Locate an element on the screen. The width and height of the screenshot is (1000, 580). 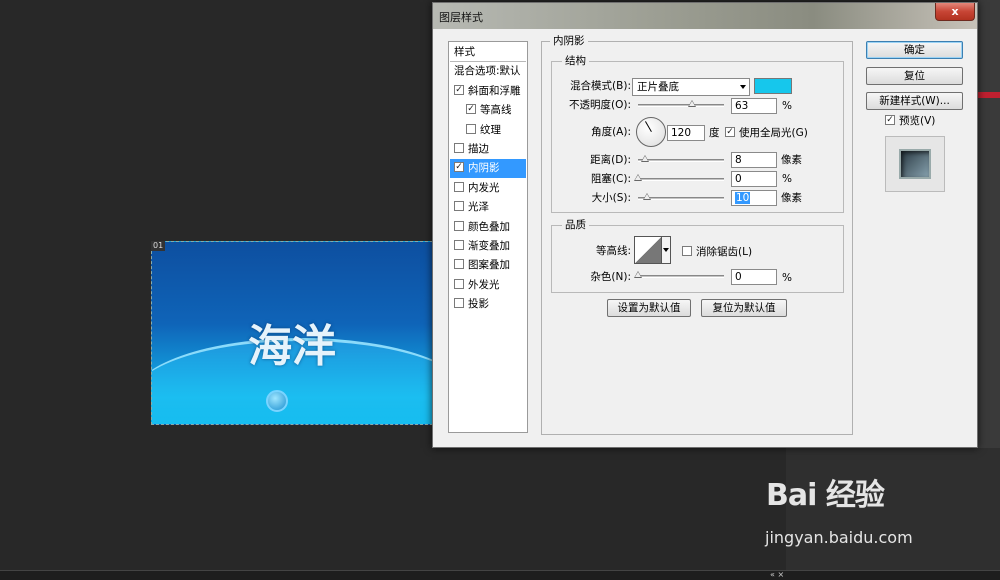
style-preview-thumbnail is located at coordinates (915, 164).